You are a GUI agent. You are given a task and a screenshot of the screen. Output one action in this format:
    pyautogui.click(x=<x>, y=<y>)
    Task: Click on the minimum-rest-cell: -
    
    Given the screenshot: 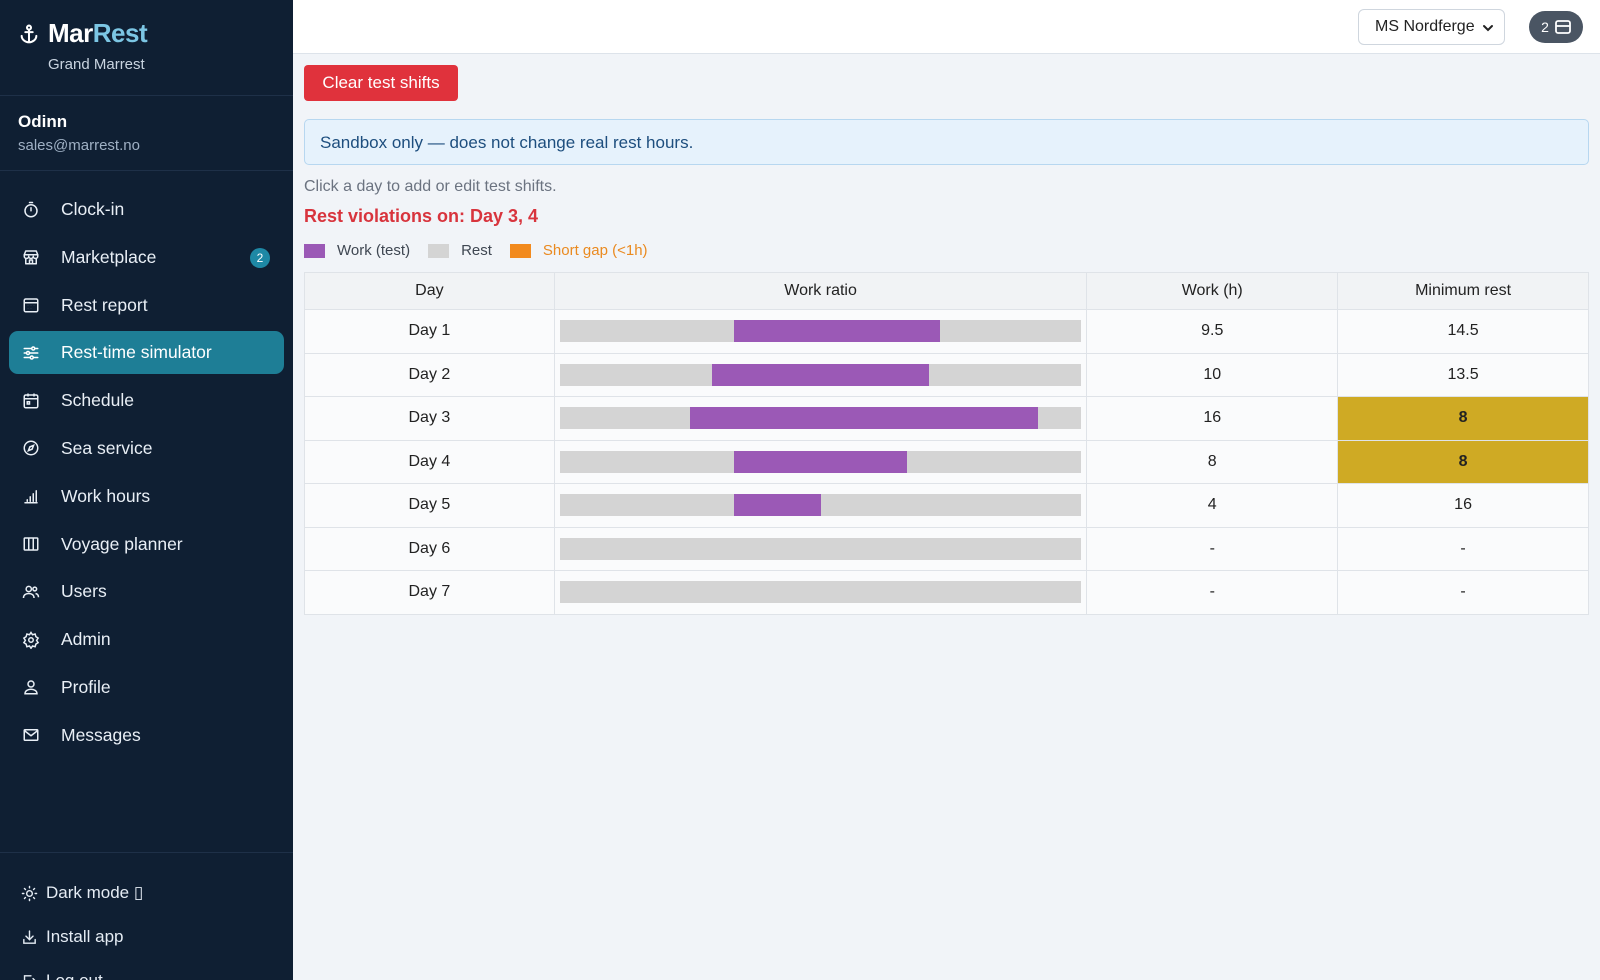 What is the action you would take?
    pyautogui.click(x=1463, y=548)
    